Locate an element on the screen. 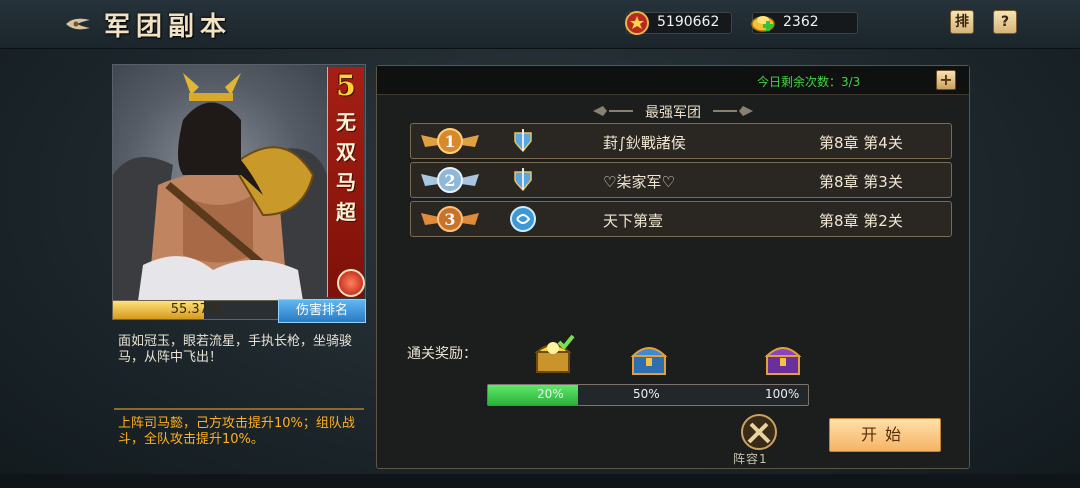  damage-progress-text: 55.37% is located at coordinates (195, 309).